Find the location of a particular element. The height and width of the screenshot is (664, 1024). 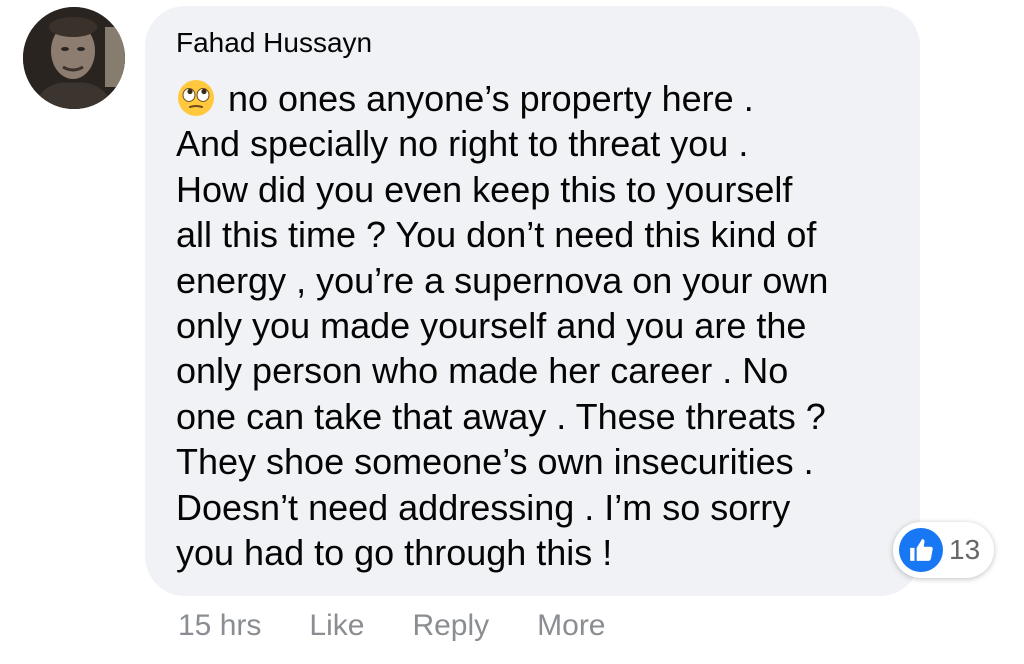

comment-line: And specially no right to threat you . is located at coordinates (462, 144).